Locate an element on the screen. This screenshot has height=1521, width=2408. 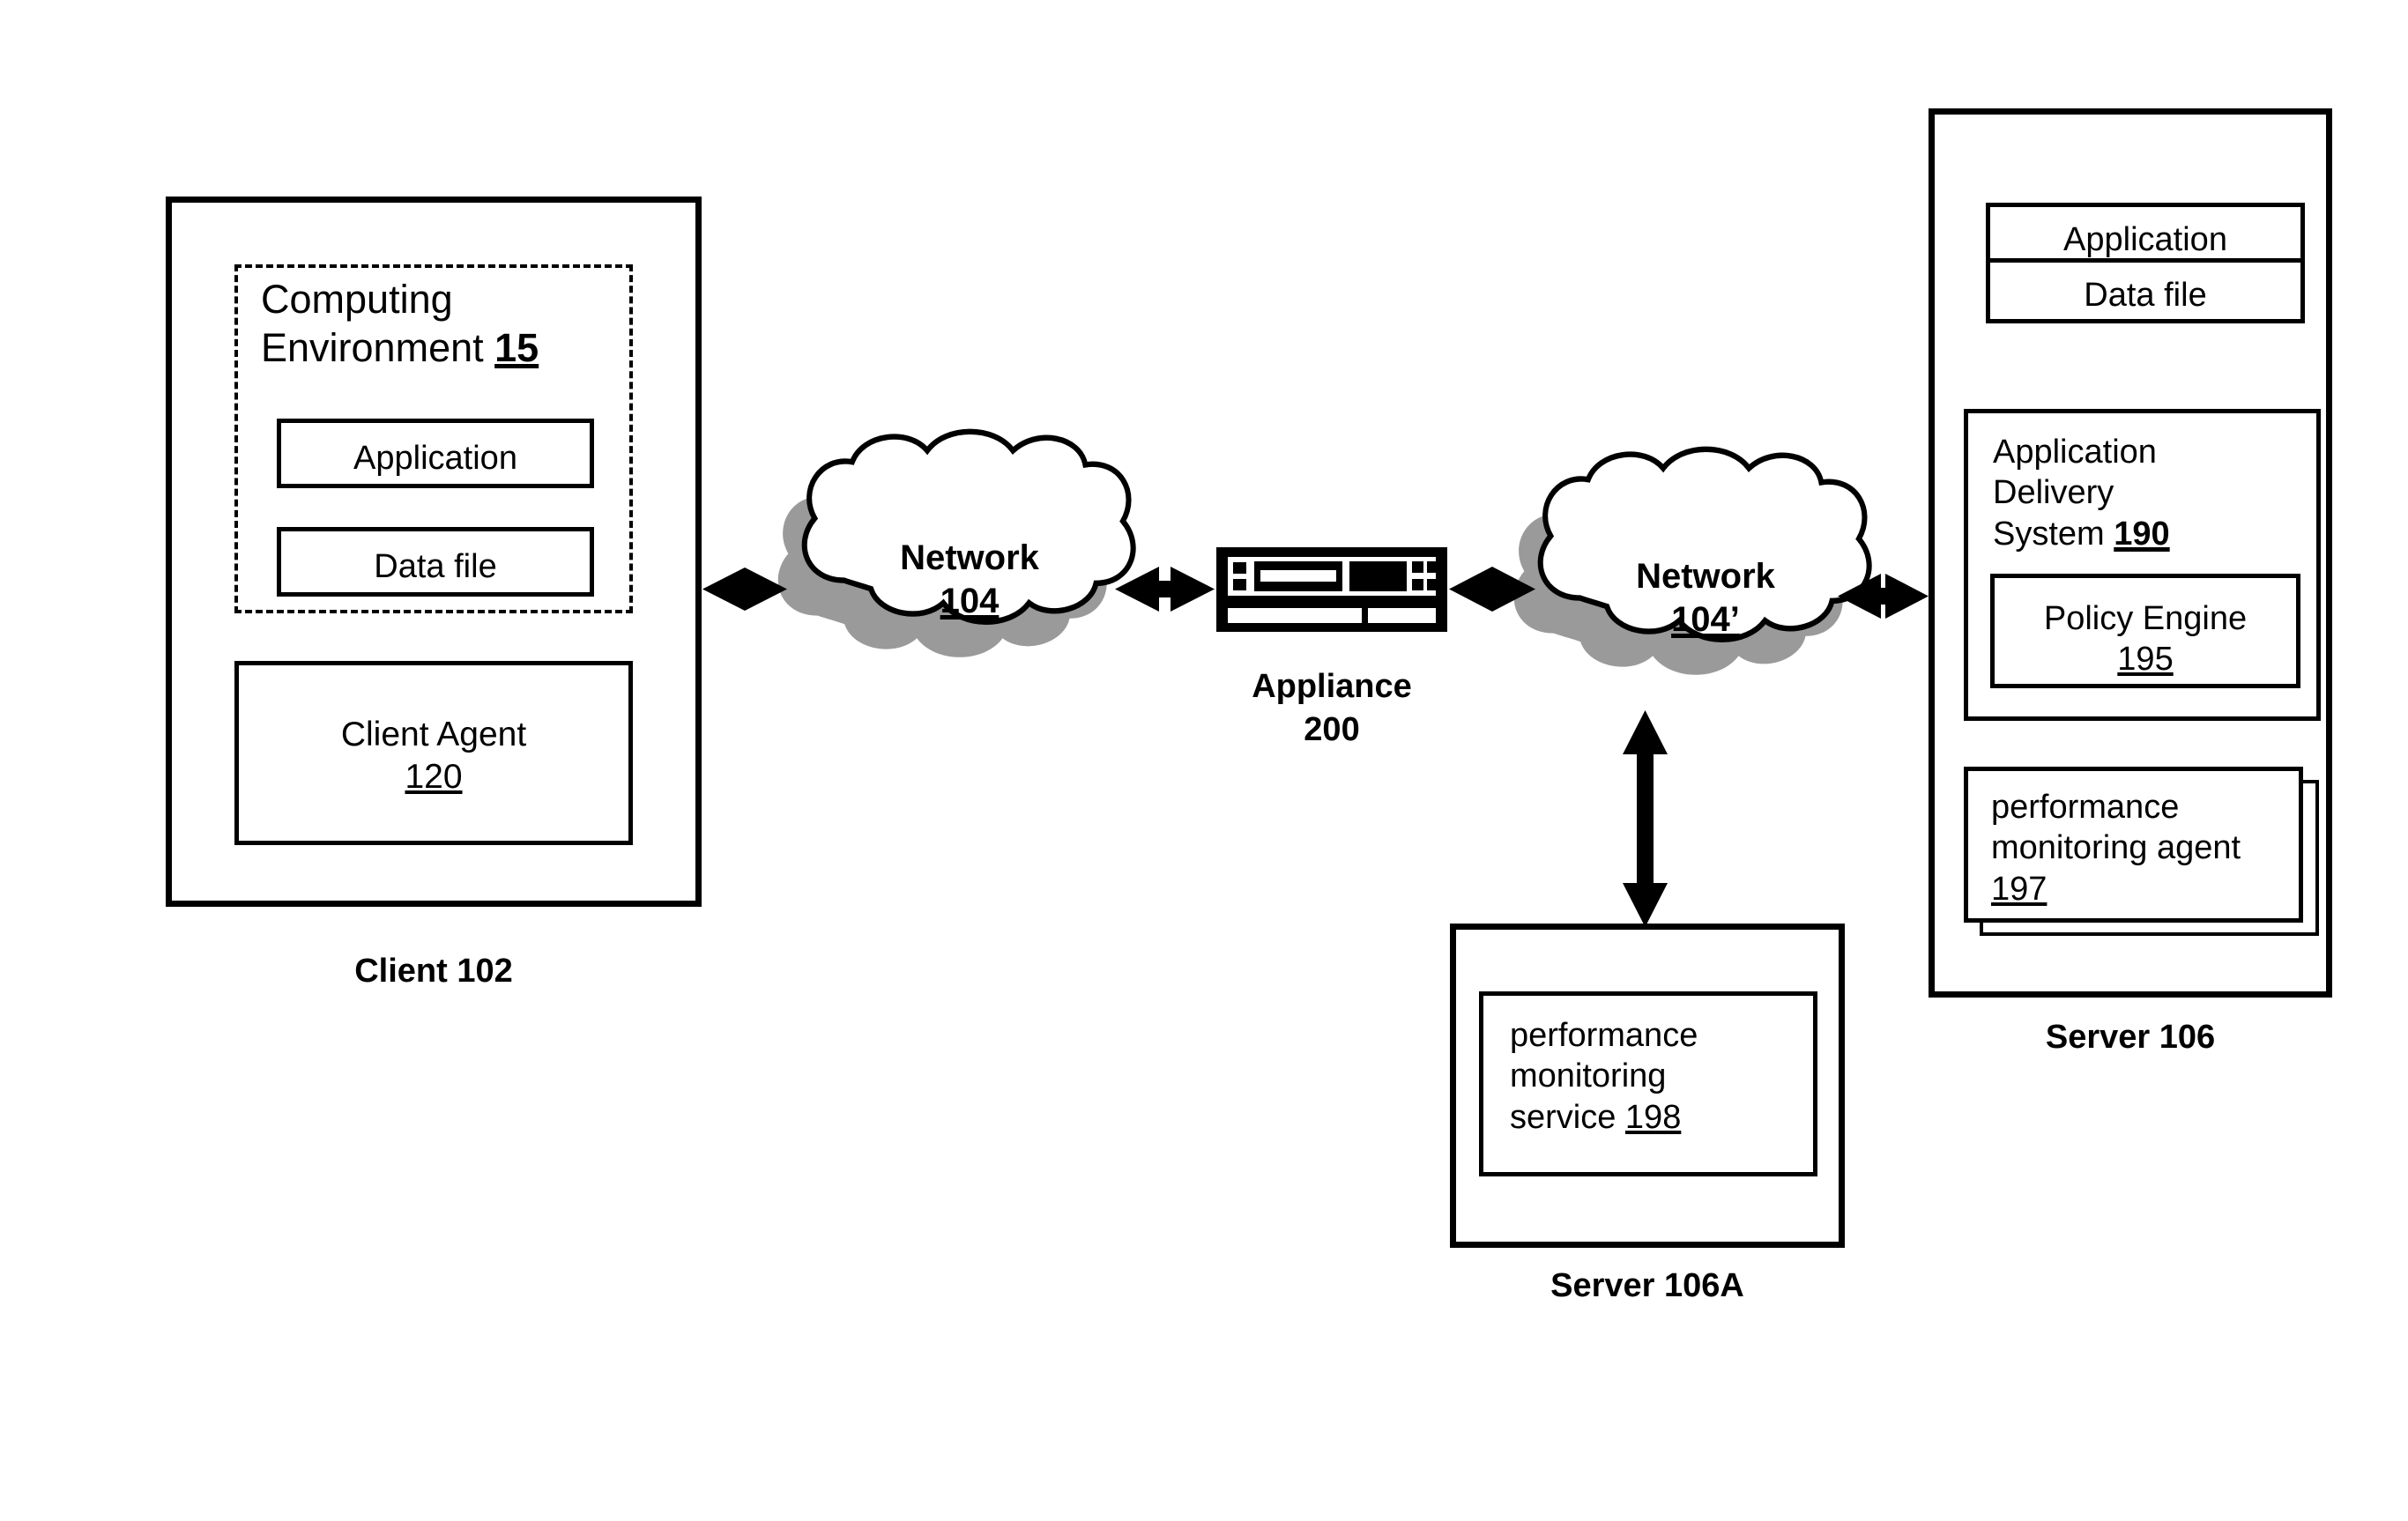
appliance-200-device is located at coordinates (1331, 589).